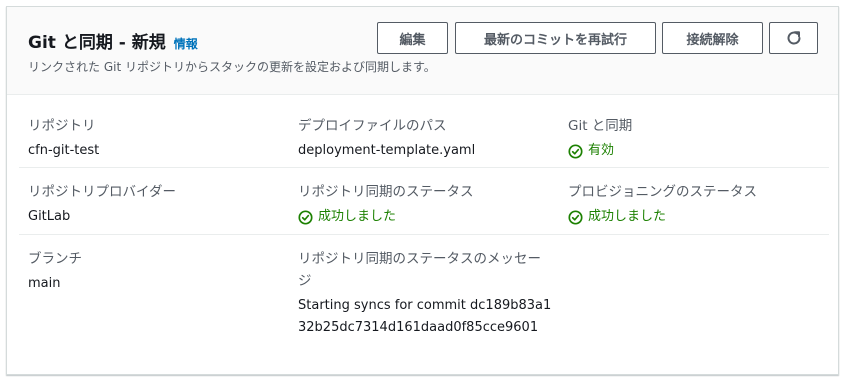 The image size is (847, 381). I want to click on repository-sync-status-field: リポジトリ同期のステータス 成功しました, so click(425, 204).